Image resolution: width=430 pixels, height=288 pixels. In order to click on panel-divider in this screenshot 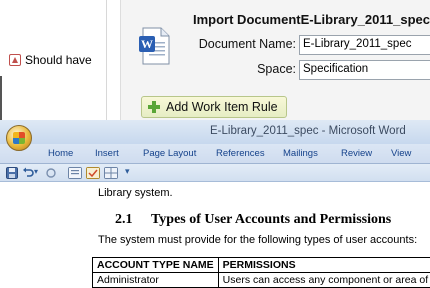, I will do `click(106, 60)`.